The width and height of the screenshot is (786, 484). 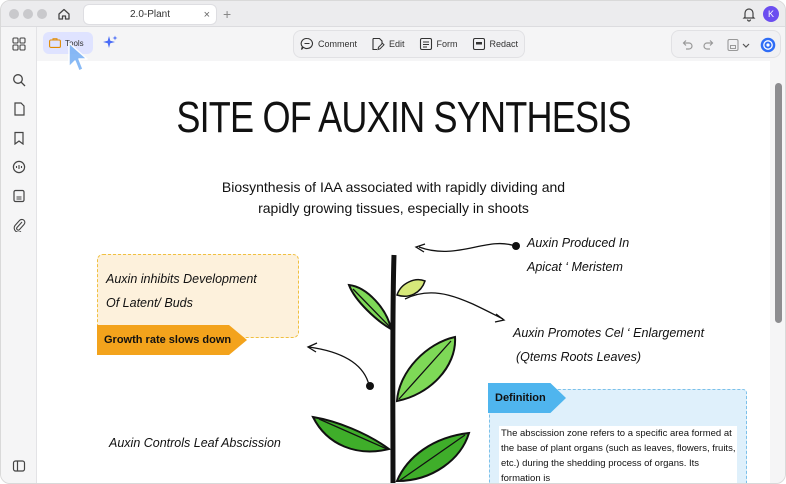 I want to click on sparkle-icon, so click(x=110, y=41).